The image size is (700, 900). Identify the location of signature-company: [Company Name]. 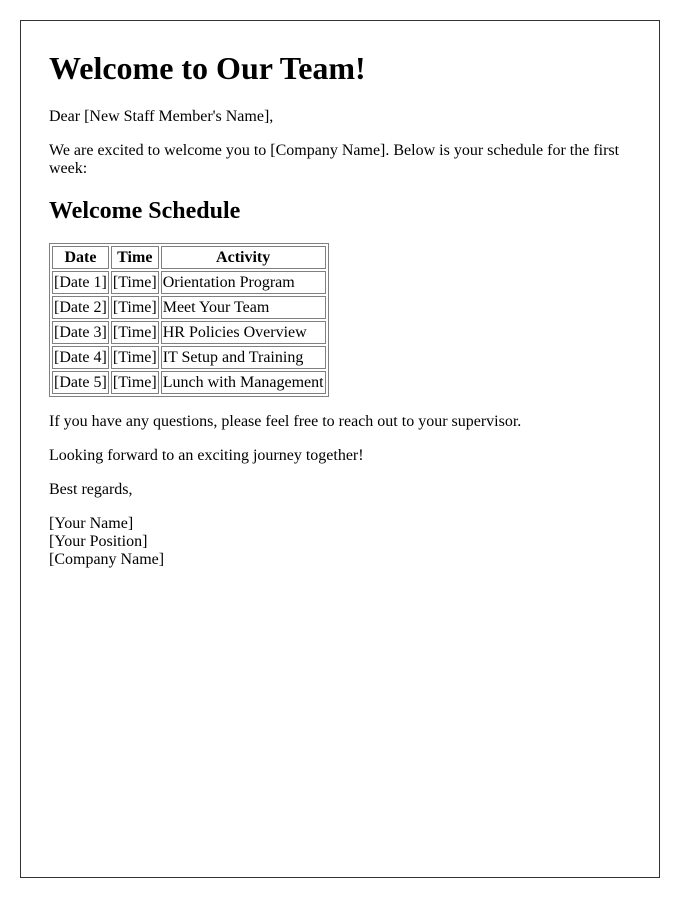
(107, 559).